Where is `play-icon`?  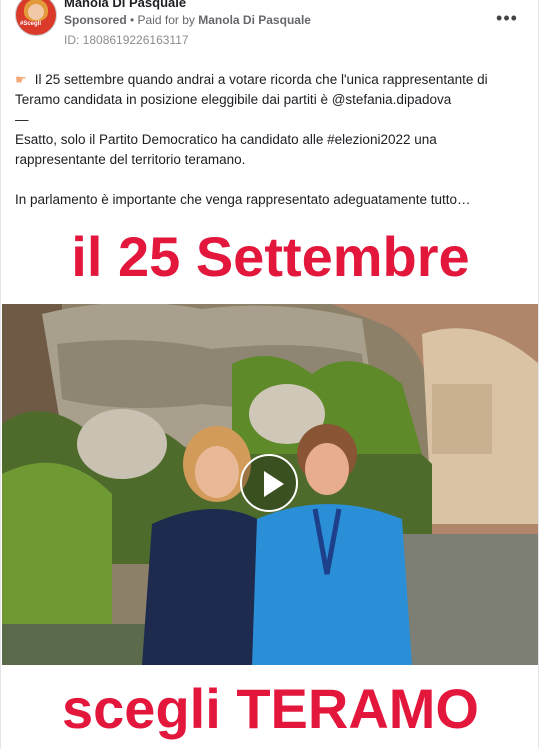 play-icon is located at coordinates (274, 484).